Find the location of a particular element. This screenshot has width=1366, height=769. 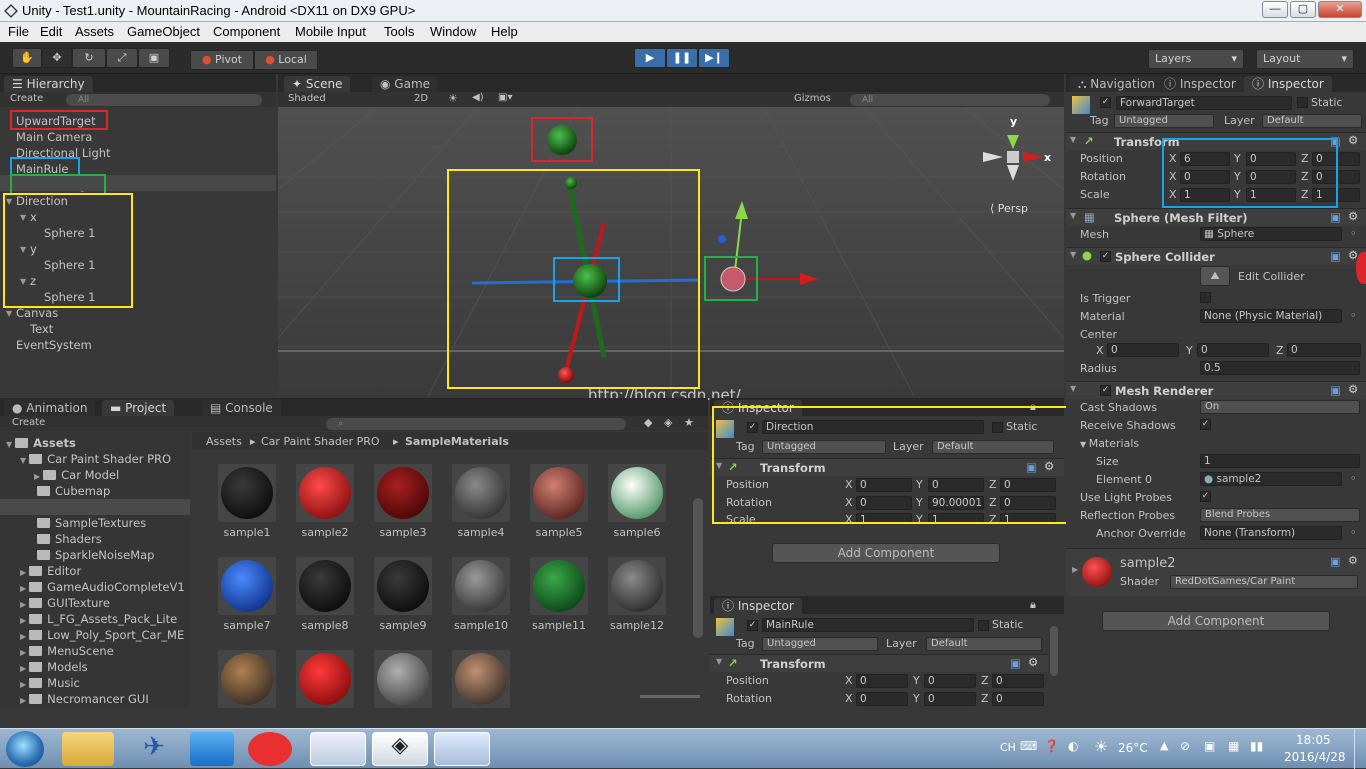

audio-icon: ◀) is located at coordinates (478, 97).